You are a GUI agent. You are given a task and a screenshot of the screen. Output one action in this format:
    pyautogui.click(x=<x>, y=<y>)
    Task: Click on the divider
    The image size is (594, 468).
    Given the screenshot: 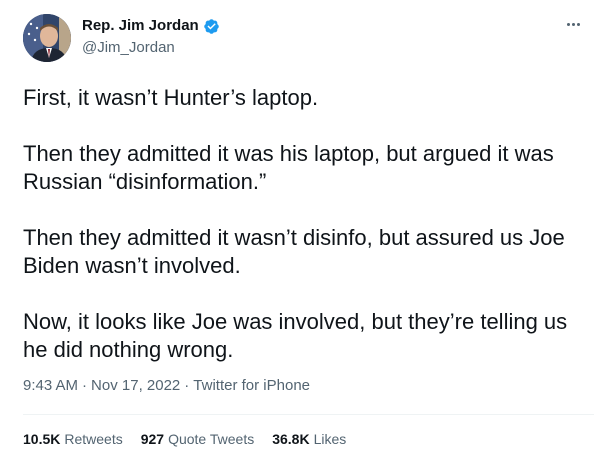 What is the action you would take?
    pyautogui.click(x=308, y=414)
    